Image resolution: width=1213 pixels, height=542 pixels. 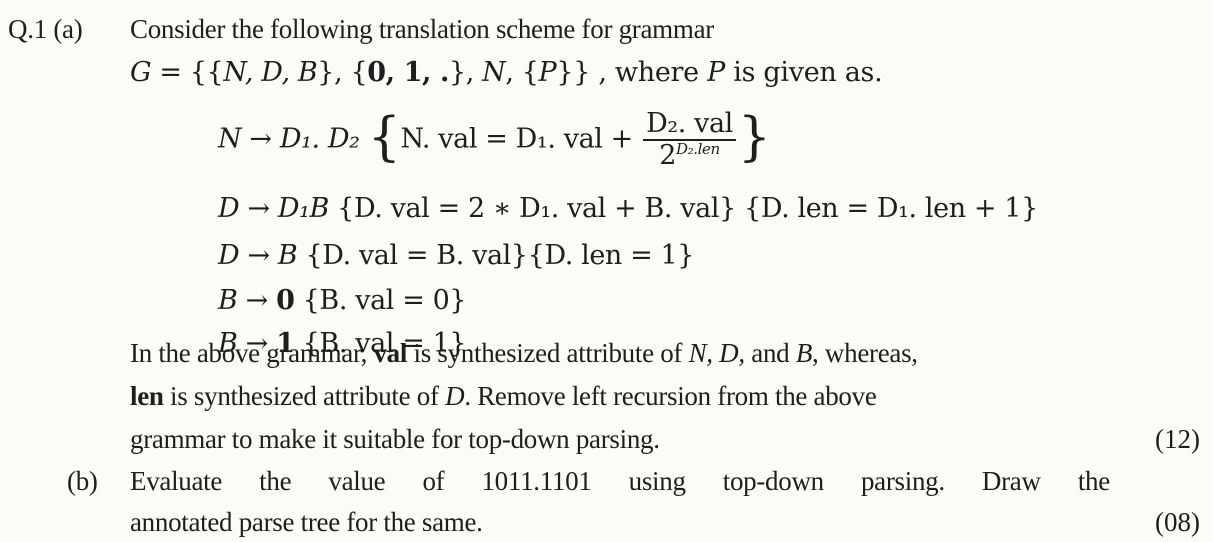 I want to click on para-symbol-d: D, so click(x=455, y=396).